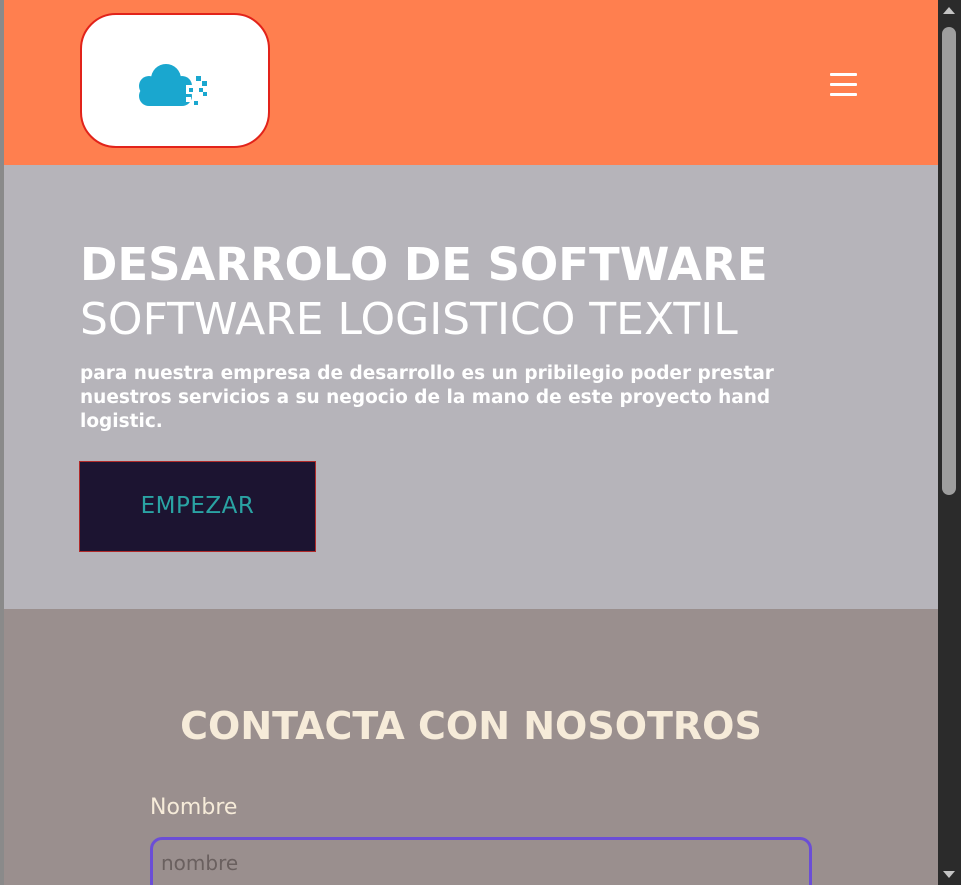 This screenshot has height=885, width=961. I want to click on vertical-scrollbar, so click(949, 442).